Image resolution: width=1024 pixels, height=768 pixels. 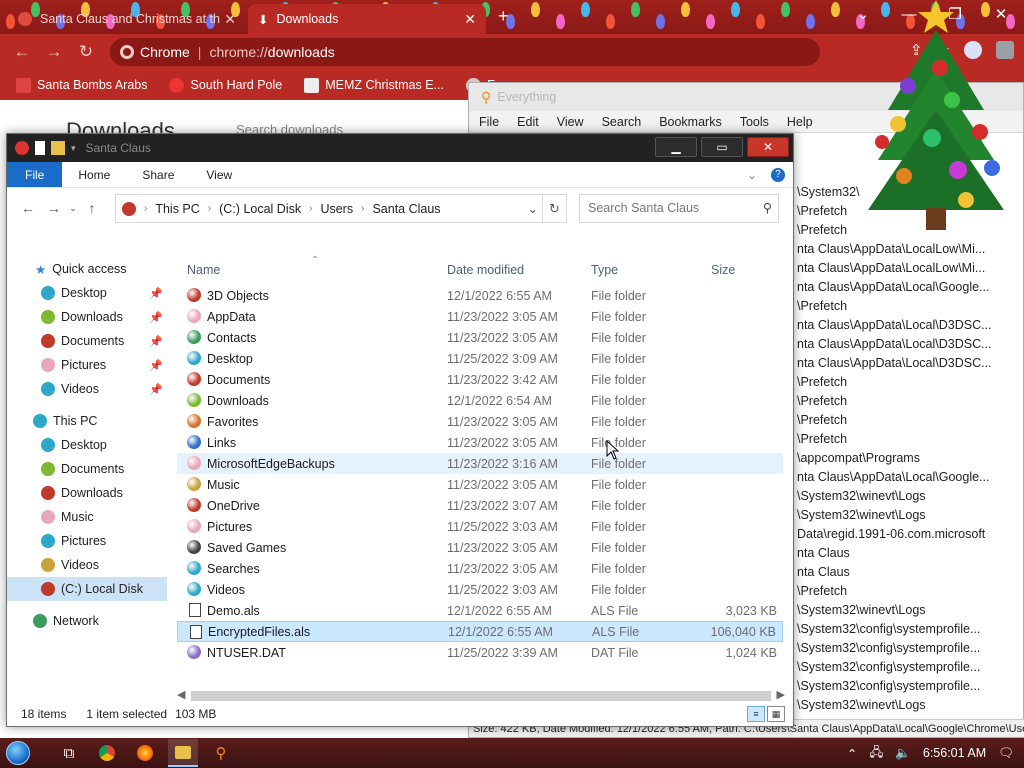 I want to click on minimize-button: ▁, so click(x=676, y=147).